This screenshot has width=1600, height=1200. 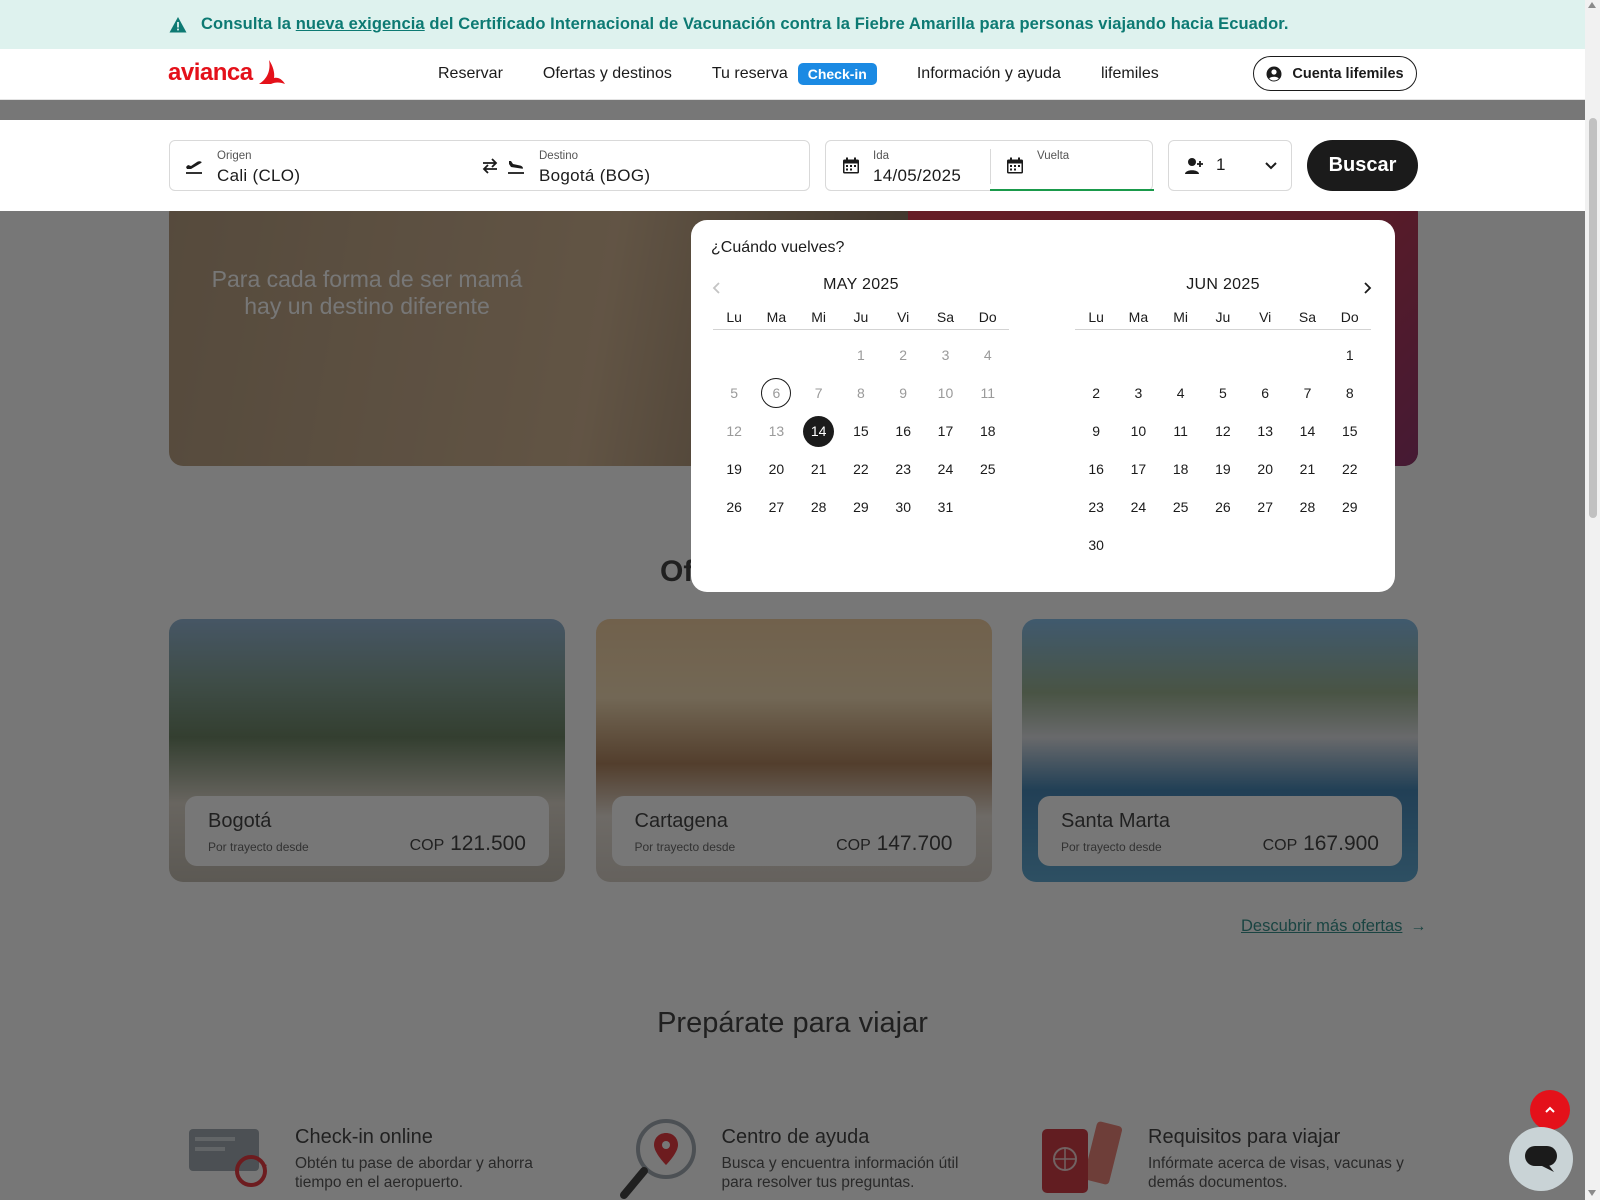 I want to click on calendar-day: 3, so click(x=1138, y=393).